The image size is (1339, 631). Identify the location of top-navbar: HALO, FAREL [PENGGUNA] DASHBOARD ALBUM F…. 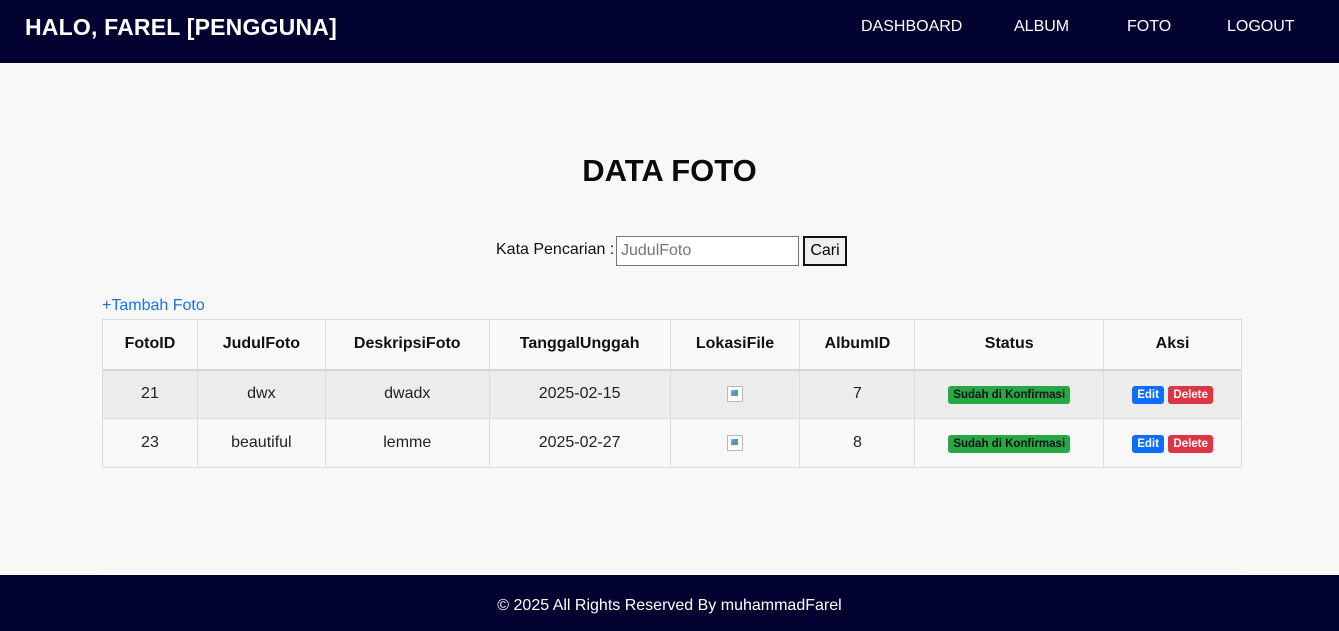
(669, 31).